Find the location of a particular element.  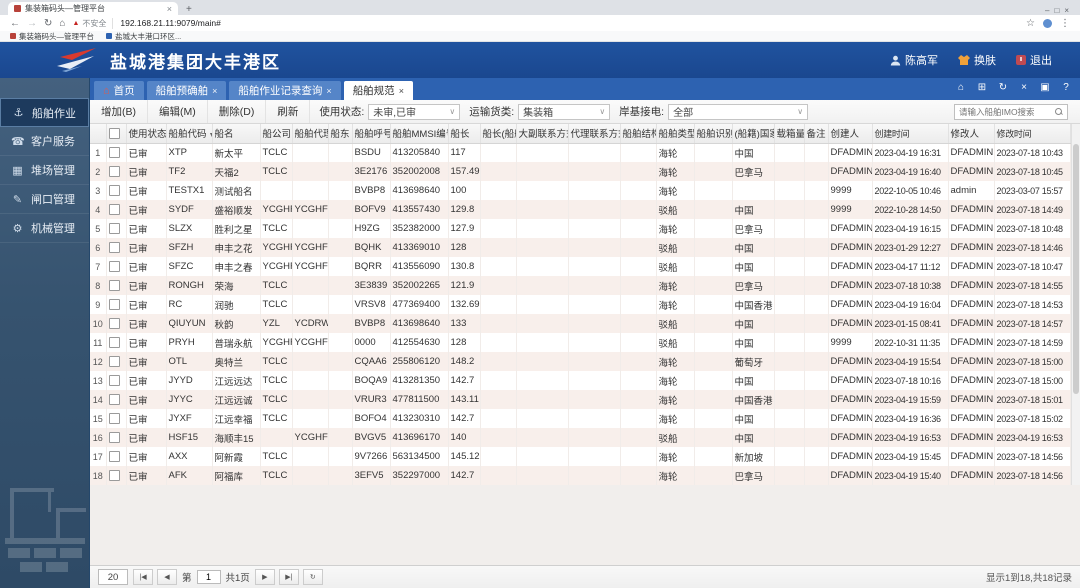

column-header-structure: 船舶结构 is located at coordinates (638, 134).